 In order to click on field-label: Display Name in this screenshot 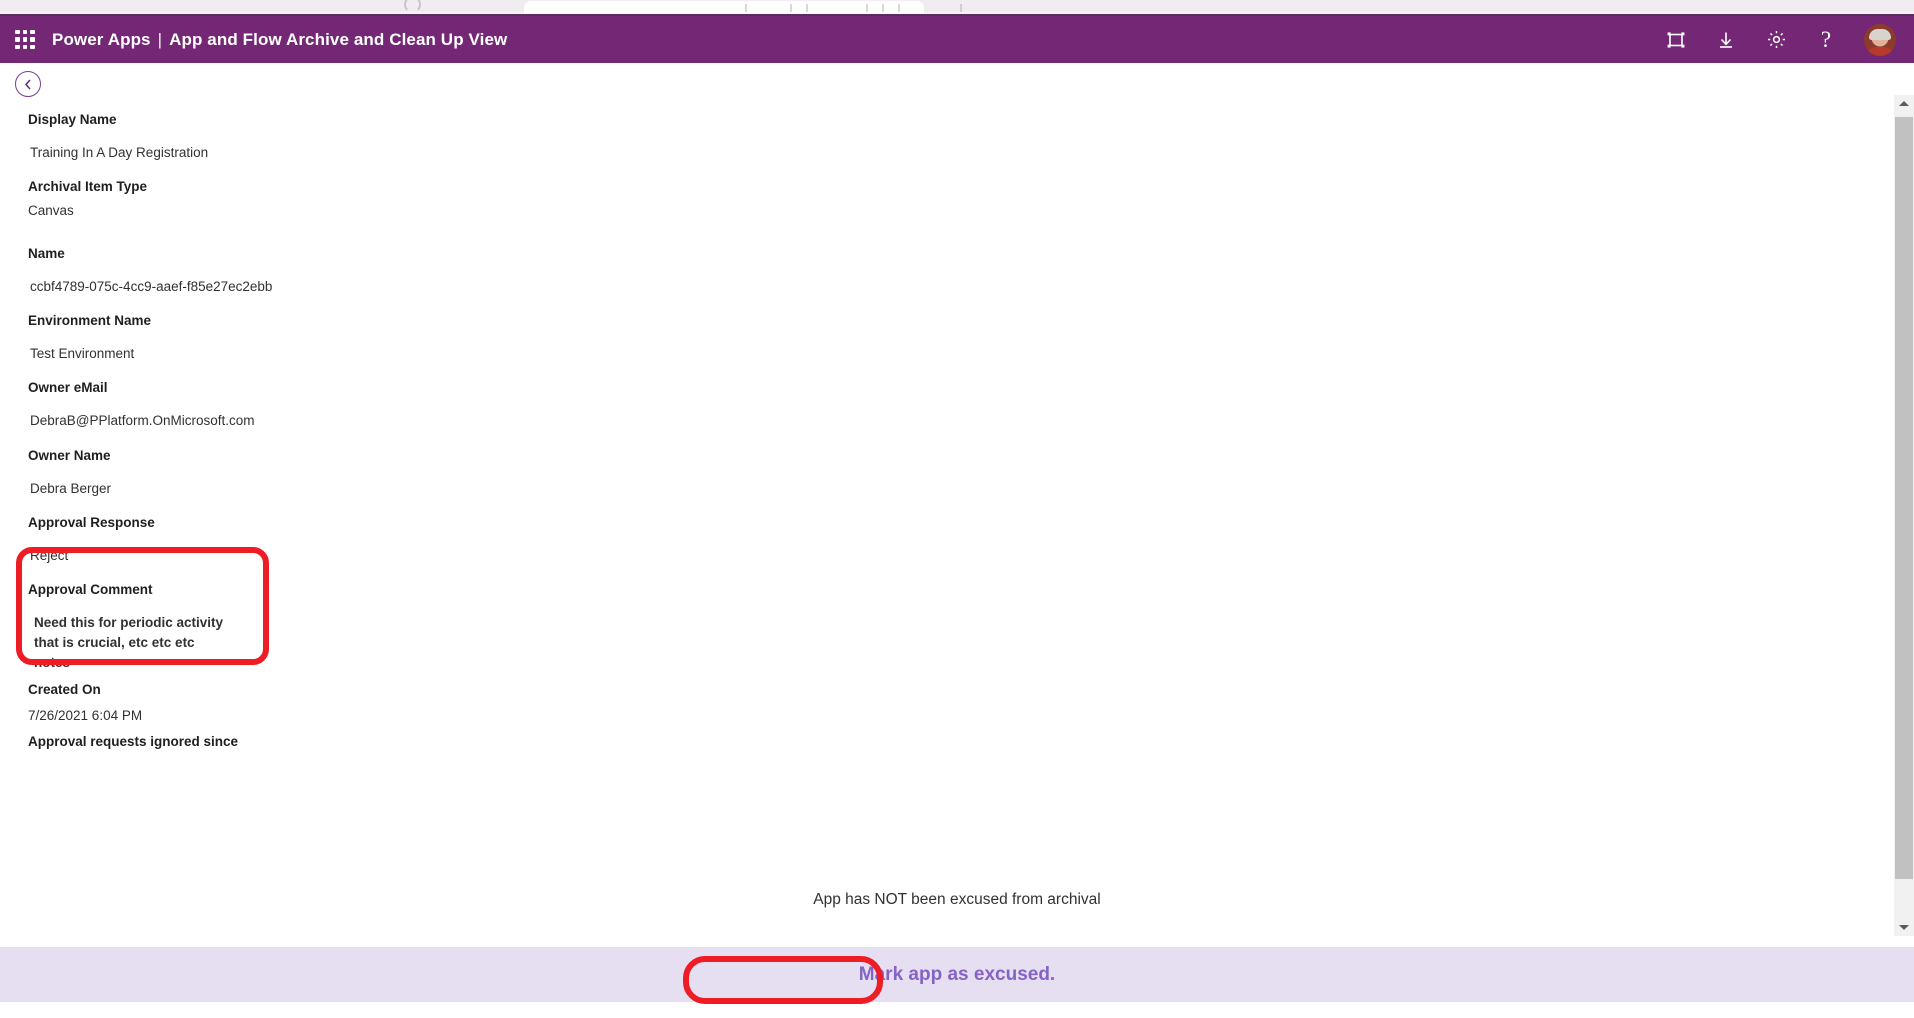, I will do `click(72, 119)`.